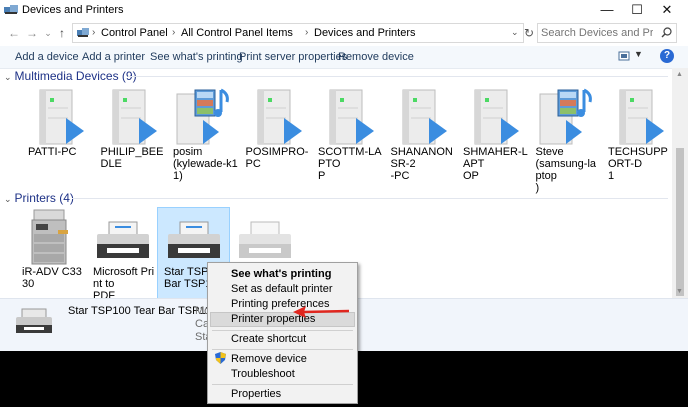  I want to click on device-item: posim (kylewade-k11), so click(203, 135).